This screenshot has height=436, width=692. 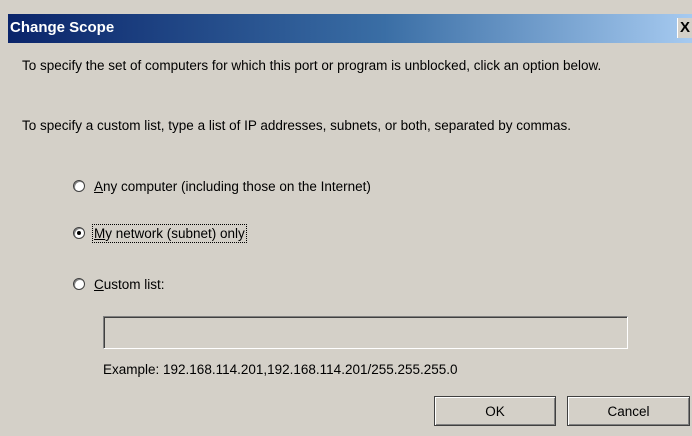 I want to click on radio-custom-list: Custom list:, so click(x=119, y=284).